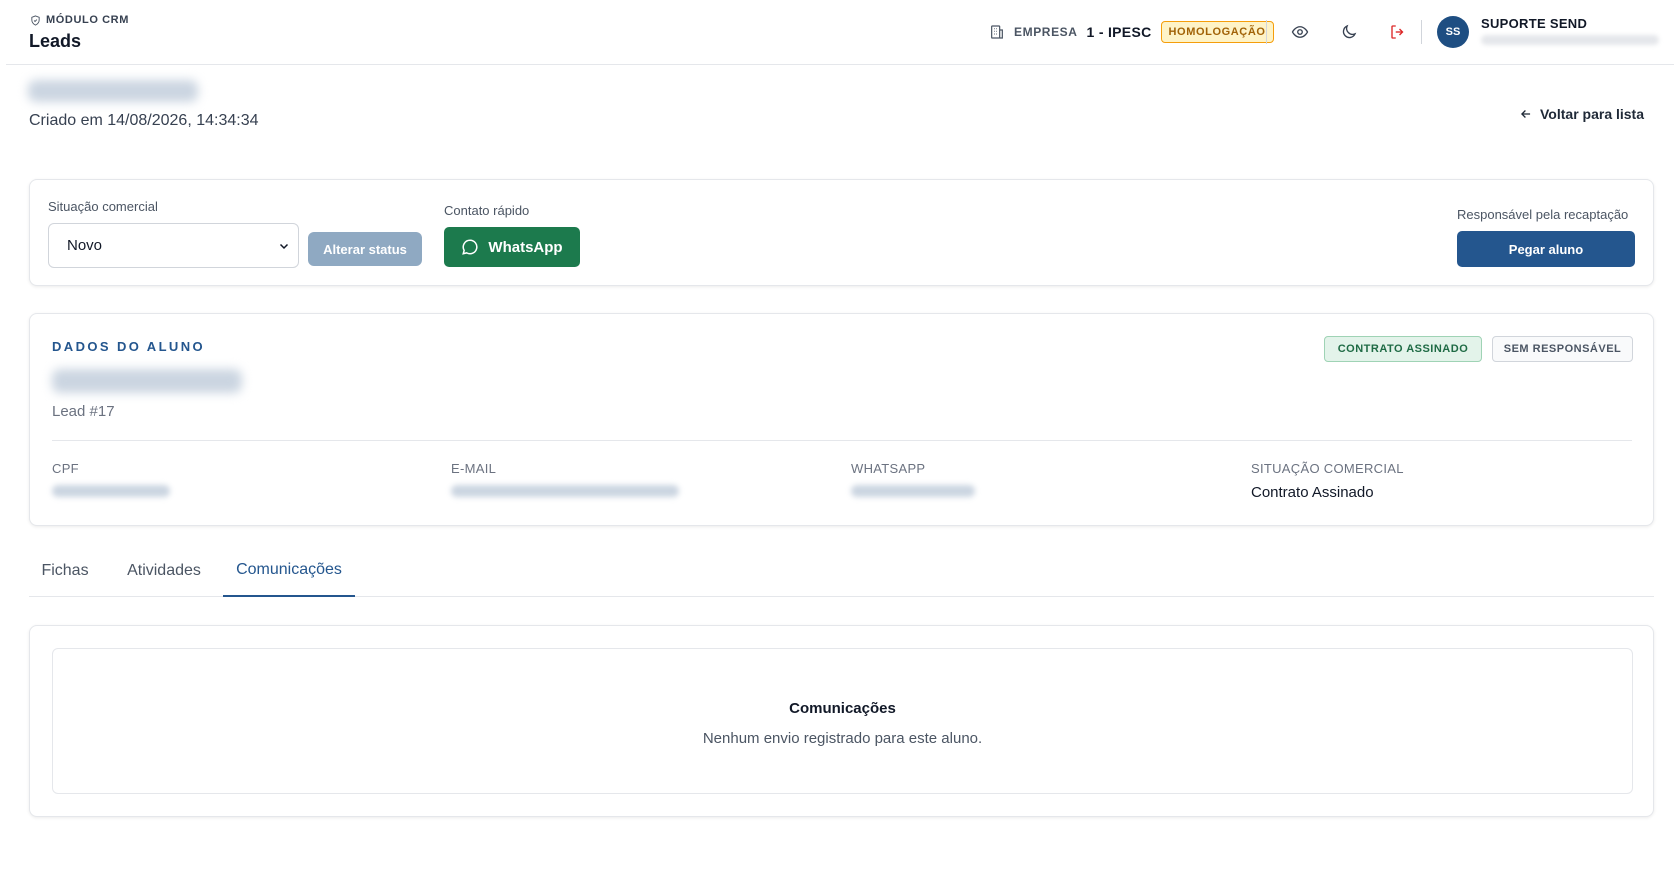 Image resolution: width=1680 pixels, height=890 pixels. I want to click on quick-contact-label: Contato rápido, so click(487, 210).